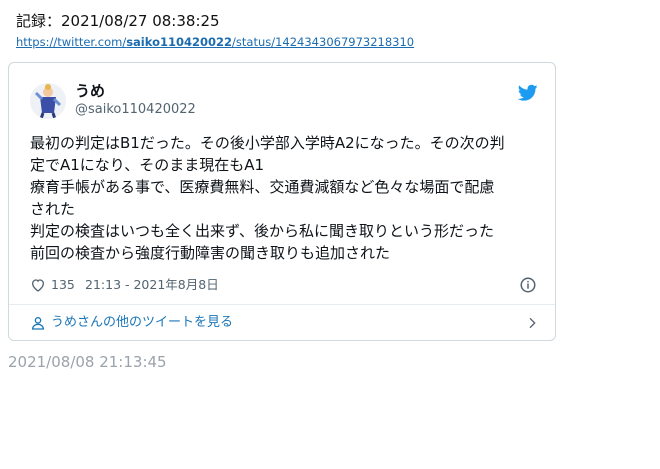 The width and height of the screenshot is (660, 469). I want to click on heart-icon, so click(38, 285).